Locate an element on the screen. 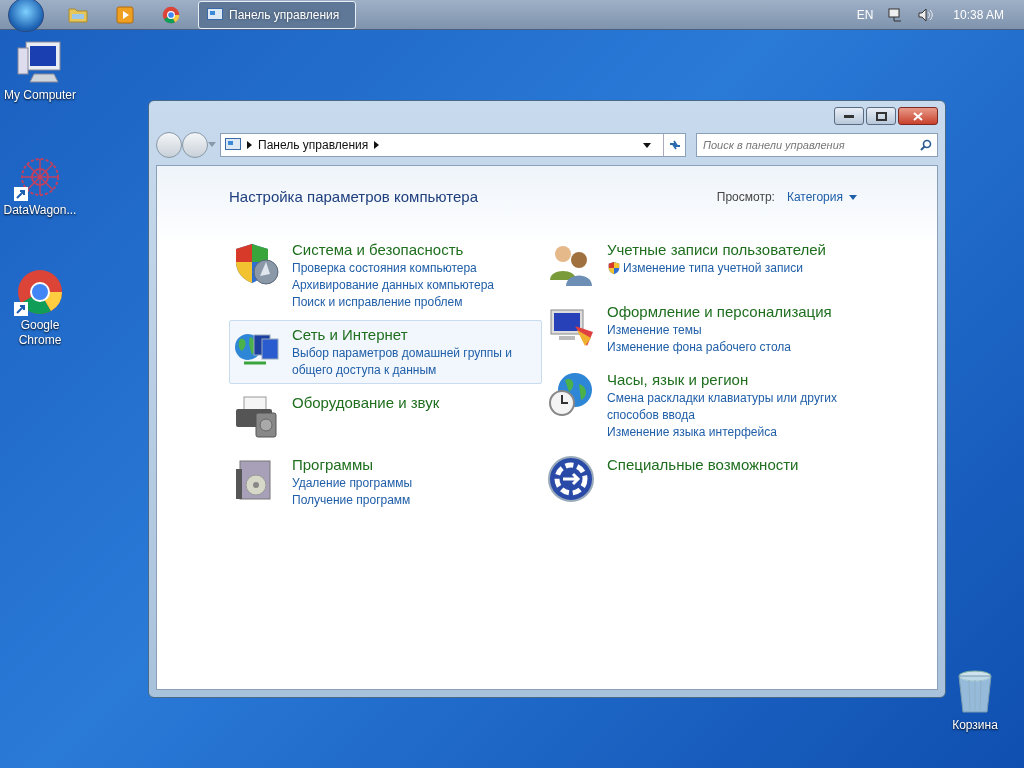  task-link: Изменение типа учетной записи is located at coordinates (713, 268).